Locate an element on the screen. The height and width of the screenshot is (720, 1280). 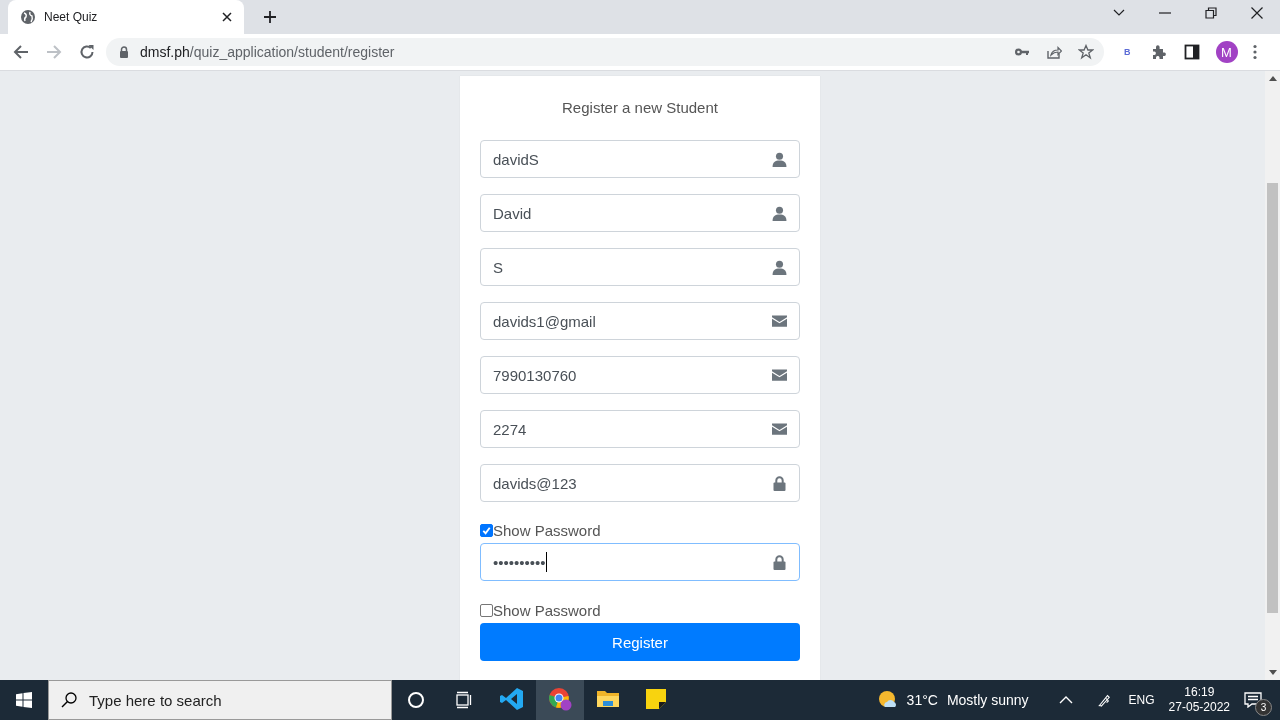
puzzle-icon is located at coordinates (1158, 52).